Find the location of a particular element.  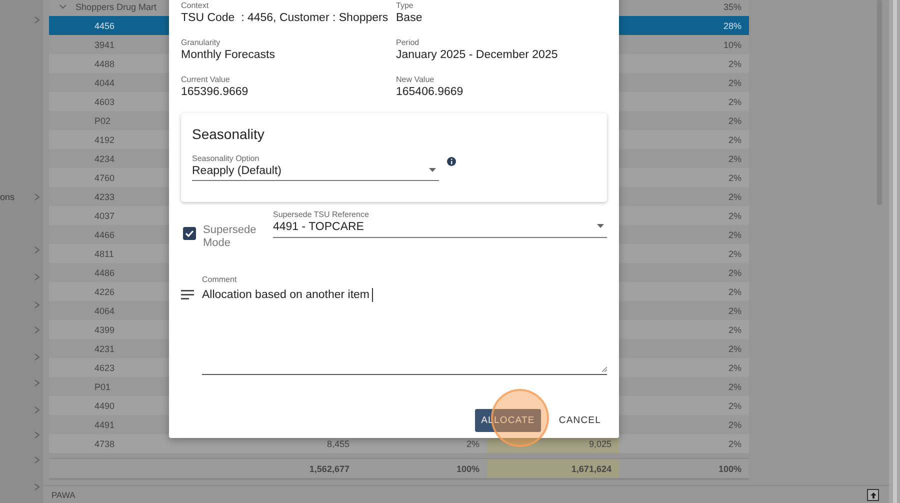

table-cell: 4603 is located at coordinates (104, 101).